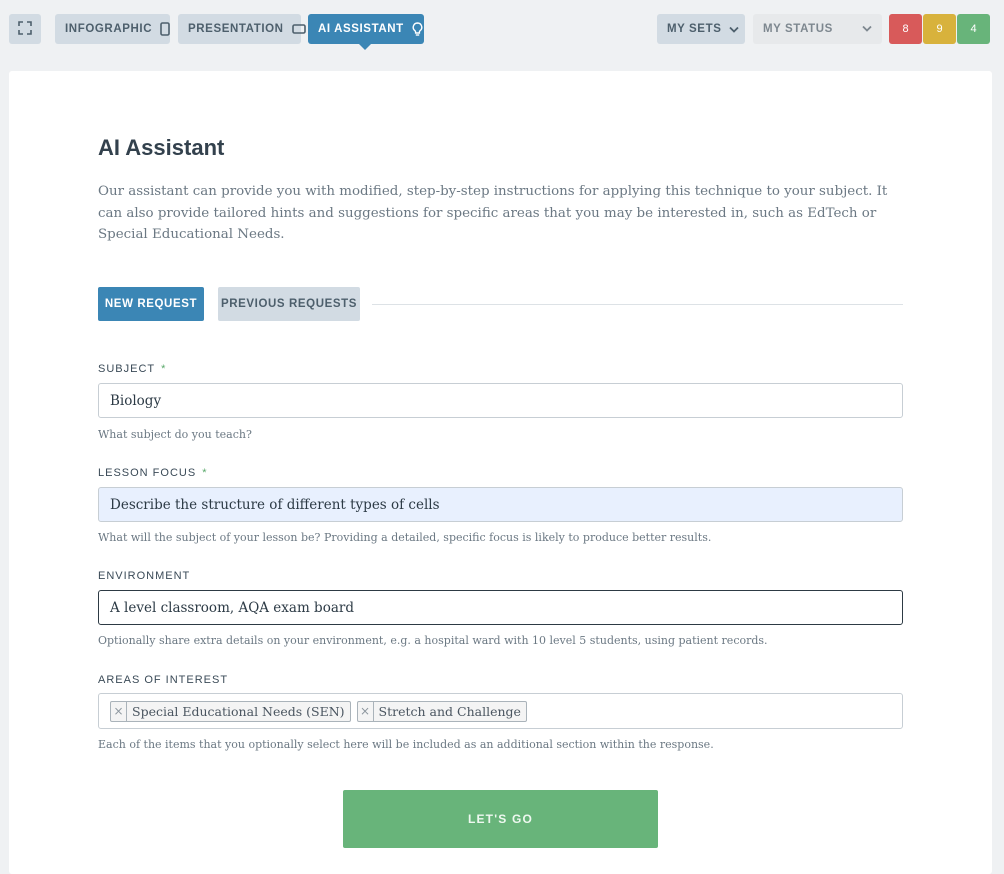 Image resolution: width=1004 pixels, height=874 pixels. I want to click on environment-value: A level classroom, AQA exam board, so click(232, 607).